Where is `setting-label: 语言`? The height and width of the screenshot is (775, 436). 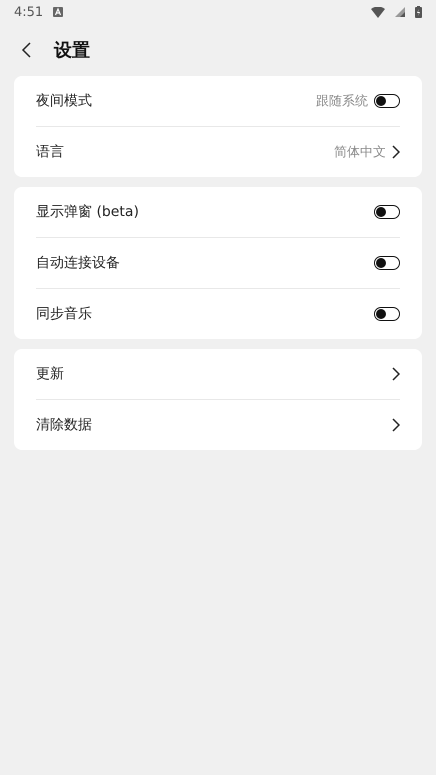
setting-label: 语言 is located at coordinates (50, 152).